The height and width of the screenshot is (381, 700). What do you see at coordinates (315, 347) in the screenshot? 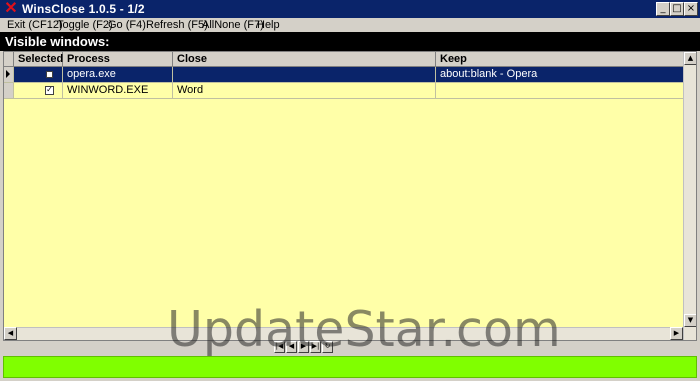
I see `last-record-button: ▶|` at bounding box center [315, 347].